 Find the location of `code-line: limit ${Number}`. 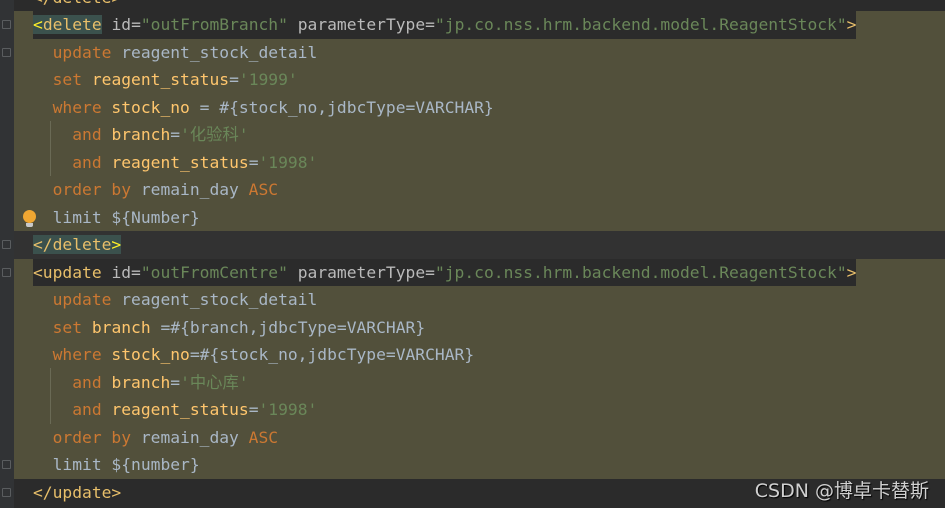

code-line: limit ${Number} is located at coordinates (479, 217).